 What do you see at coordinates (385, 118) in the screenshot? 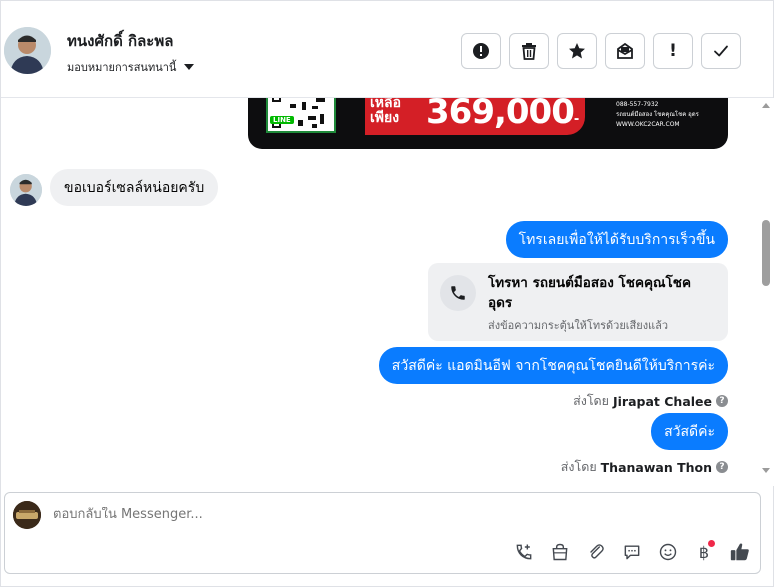
I see `promo-prefix-line-2: เพียง` at bounding box center [385, 118].